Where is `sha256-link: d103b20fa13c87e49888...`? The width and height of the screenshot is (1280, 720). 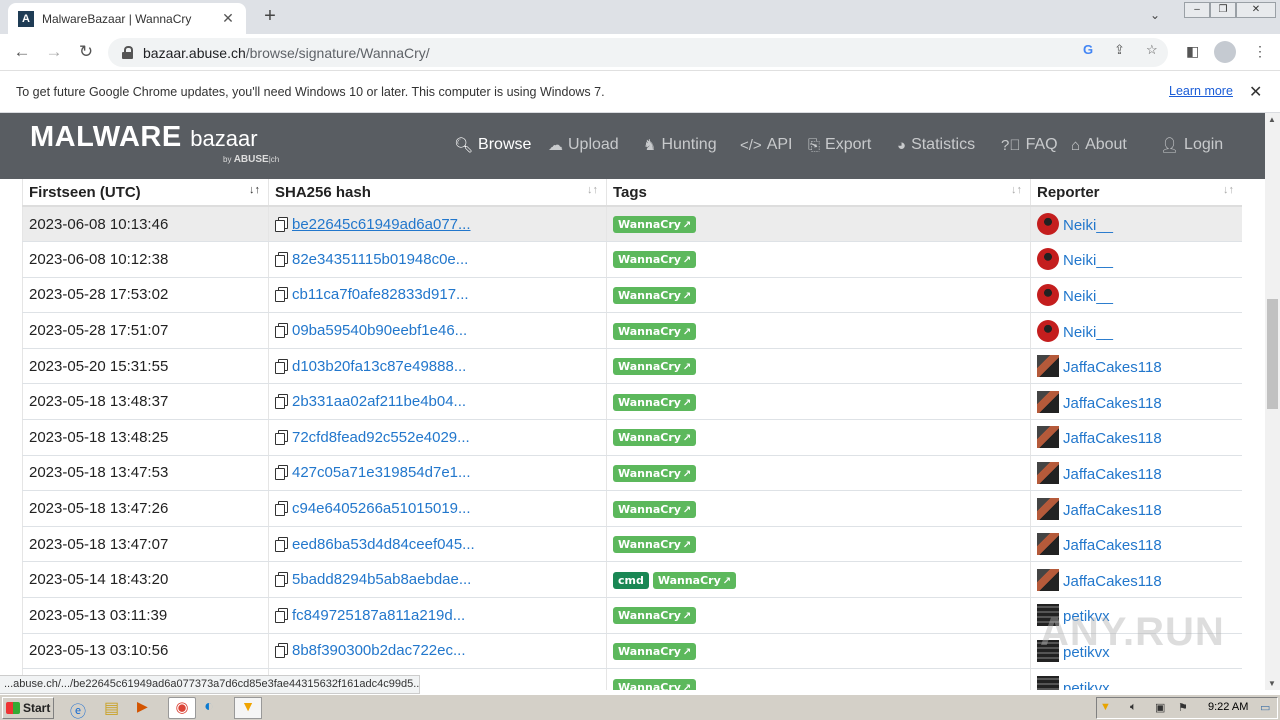
sha256-link: d103b20fa13c87e49888... is located at coordinates (379, 366).